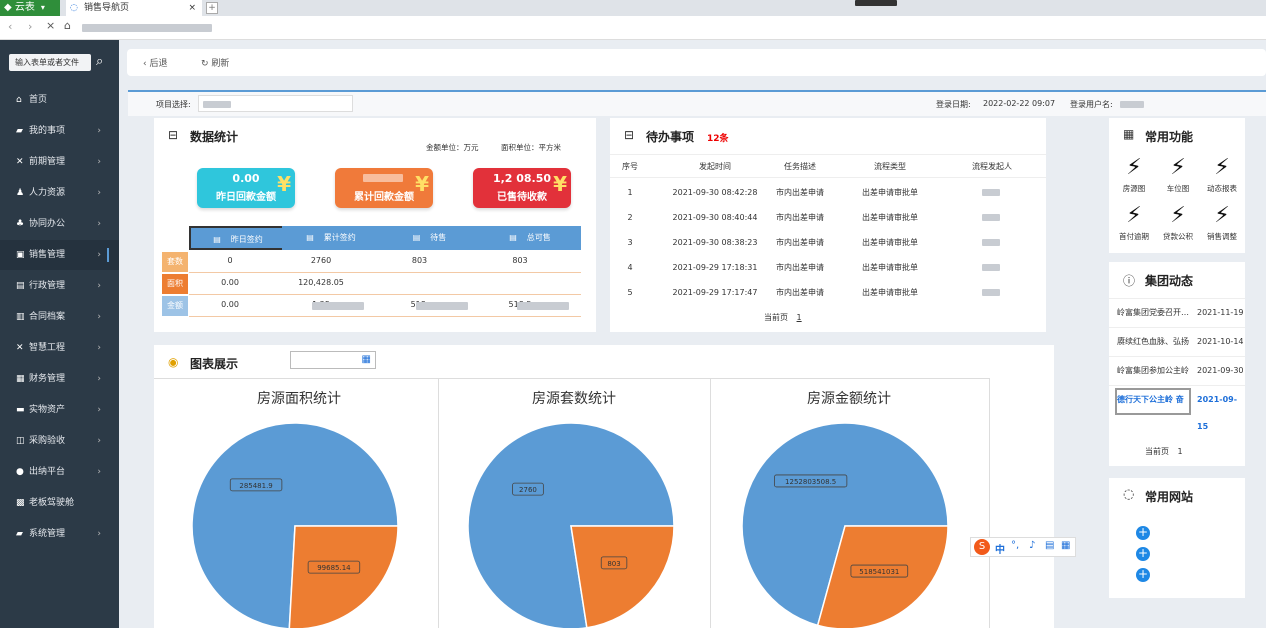 Image resolution: width=1266 pixels, height=628 pixels. I want to click on sidebar-item-0: ⌂ 首页, so click(59, 100).